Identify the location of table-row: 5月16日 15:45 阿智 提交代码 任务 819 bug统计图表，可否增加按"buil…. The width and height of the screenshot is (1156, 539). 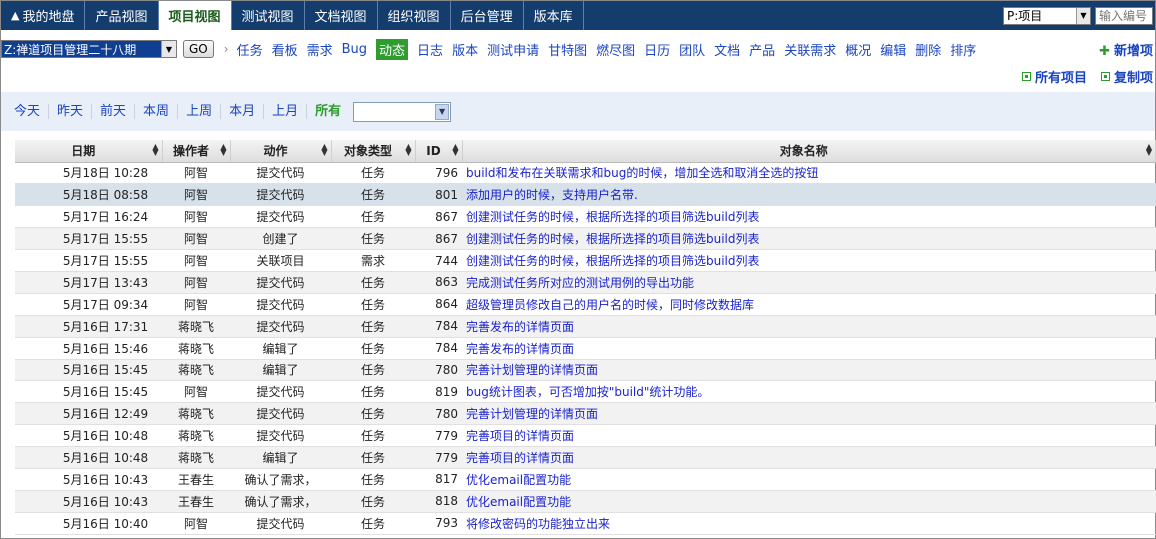
(585, 392).